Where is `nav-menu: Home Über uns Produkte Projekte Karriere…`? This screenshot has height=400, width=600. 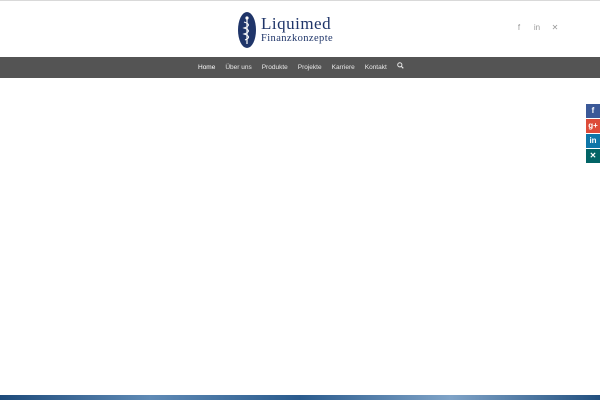 nav-menu: Home Über uns Produkte Projekte Karriere… is located at coordinates (301, 68).